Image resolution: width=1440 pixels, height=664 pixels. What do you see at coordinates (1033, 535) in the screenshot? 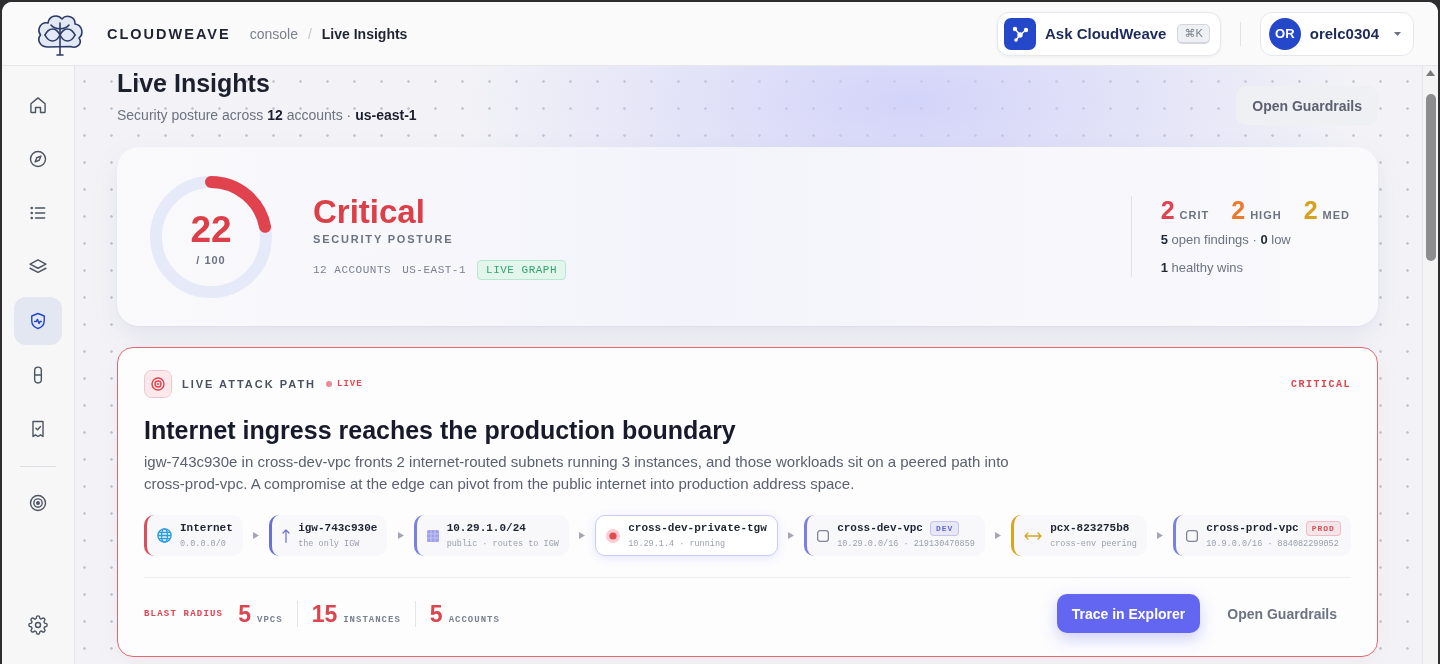
I see `double-arrow-icon` at bounding box center [1033, 535].